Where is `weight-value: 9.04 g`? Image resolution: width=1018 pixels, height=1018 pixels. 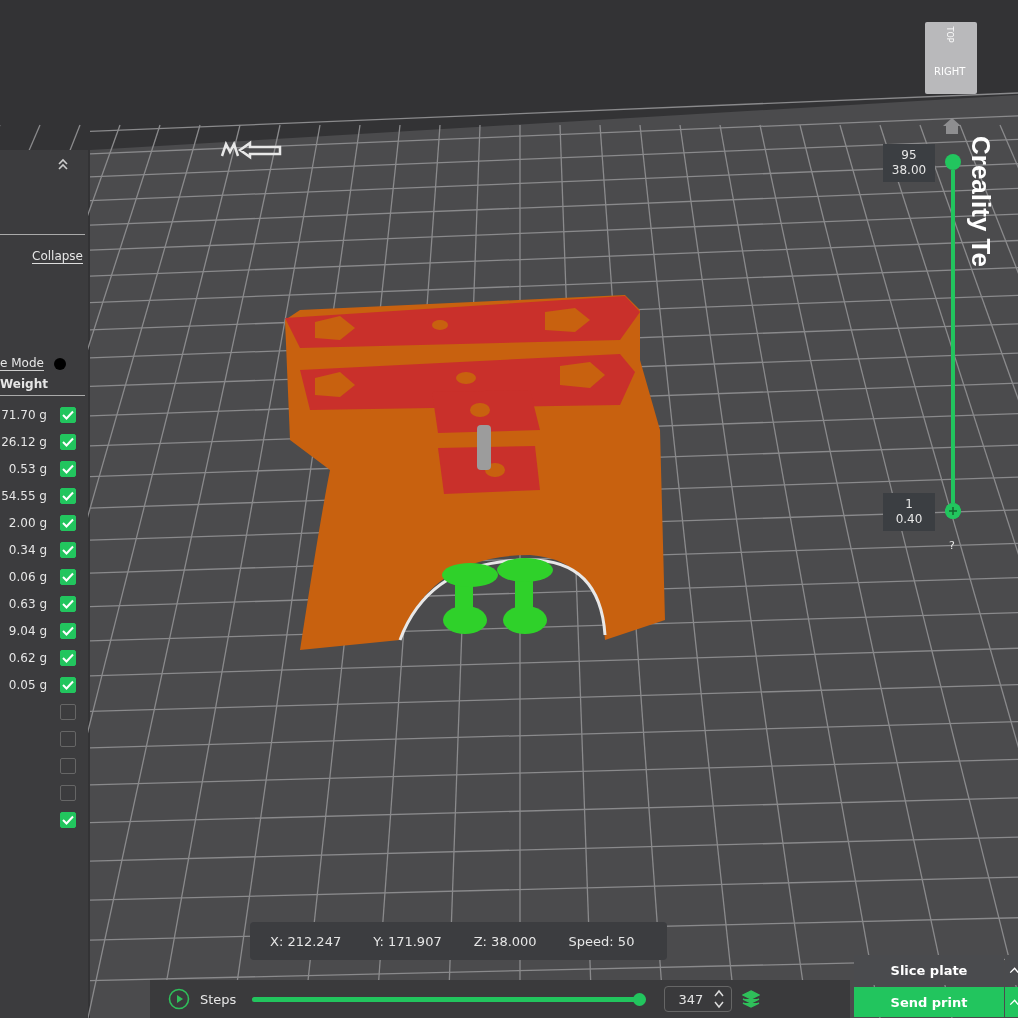 weight-value: 9.04 g is located at coordinates (27, 630).